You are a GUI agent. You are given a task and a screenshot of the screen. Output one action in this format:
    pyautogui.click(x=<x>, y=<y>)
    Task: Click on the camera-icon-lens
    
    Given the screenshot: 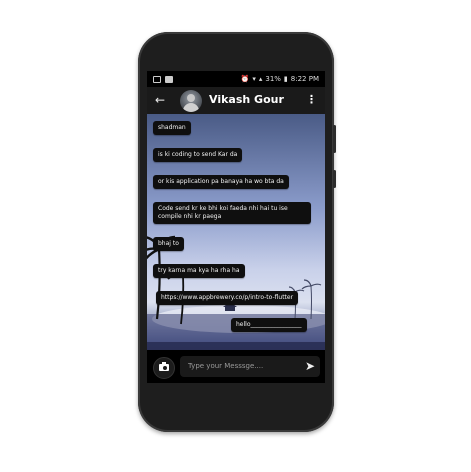 What is the action you would take?
    pyautogui.click(x=165, y=368)
    